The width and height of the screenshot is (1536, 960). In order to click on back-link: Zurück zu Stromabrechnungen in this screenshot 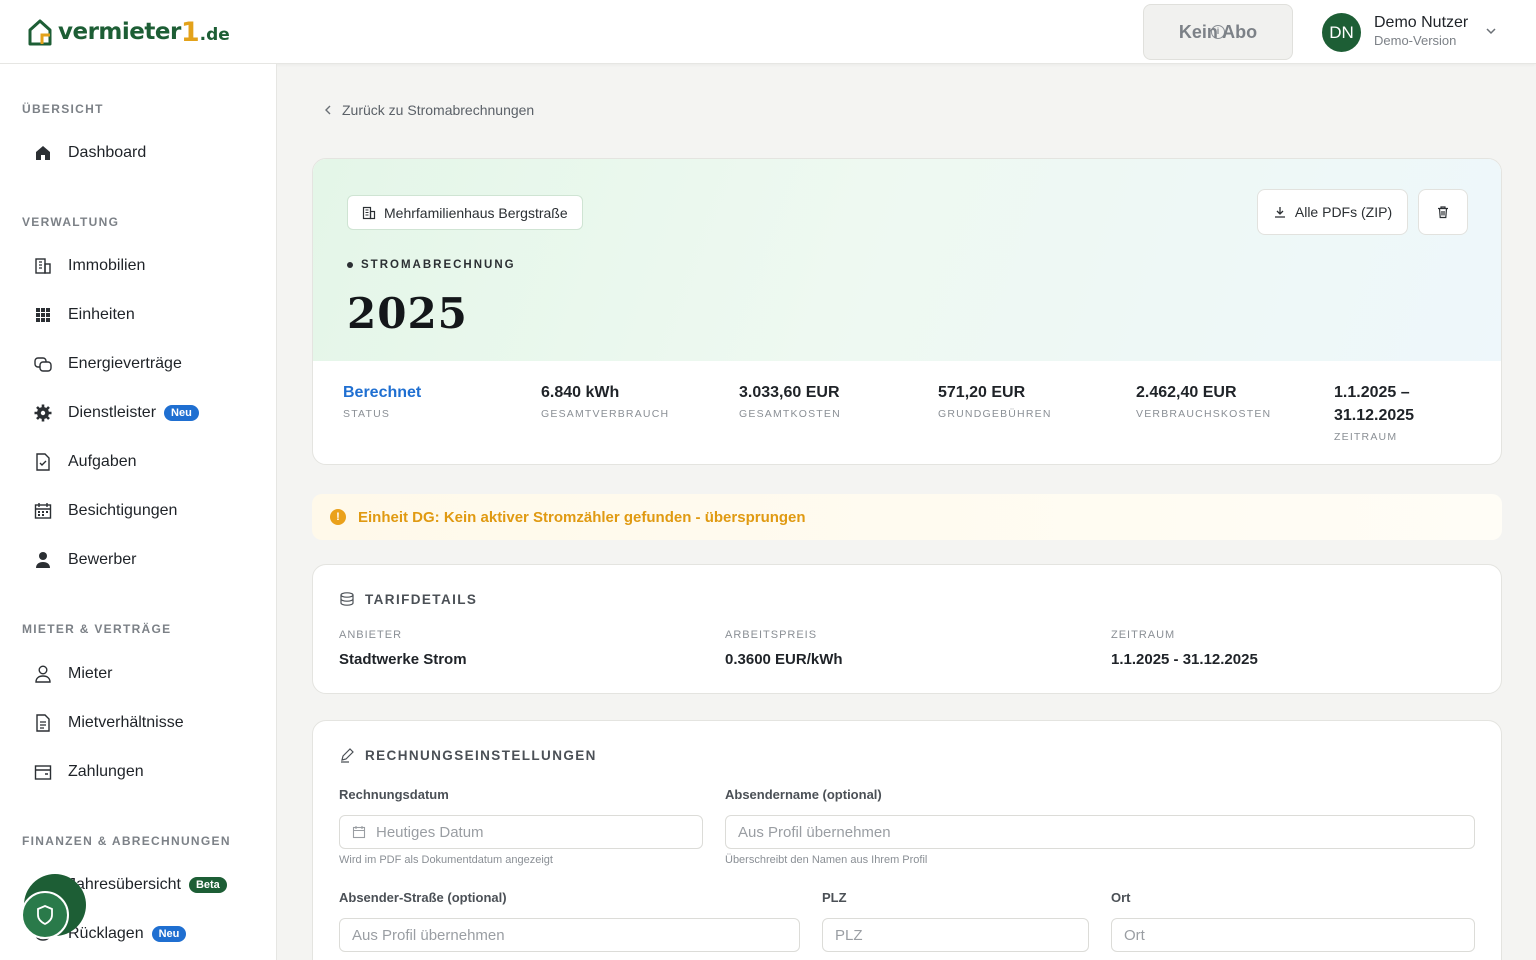, I will do `click(428, 110)`.